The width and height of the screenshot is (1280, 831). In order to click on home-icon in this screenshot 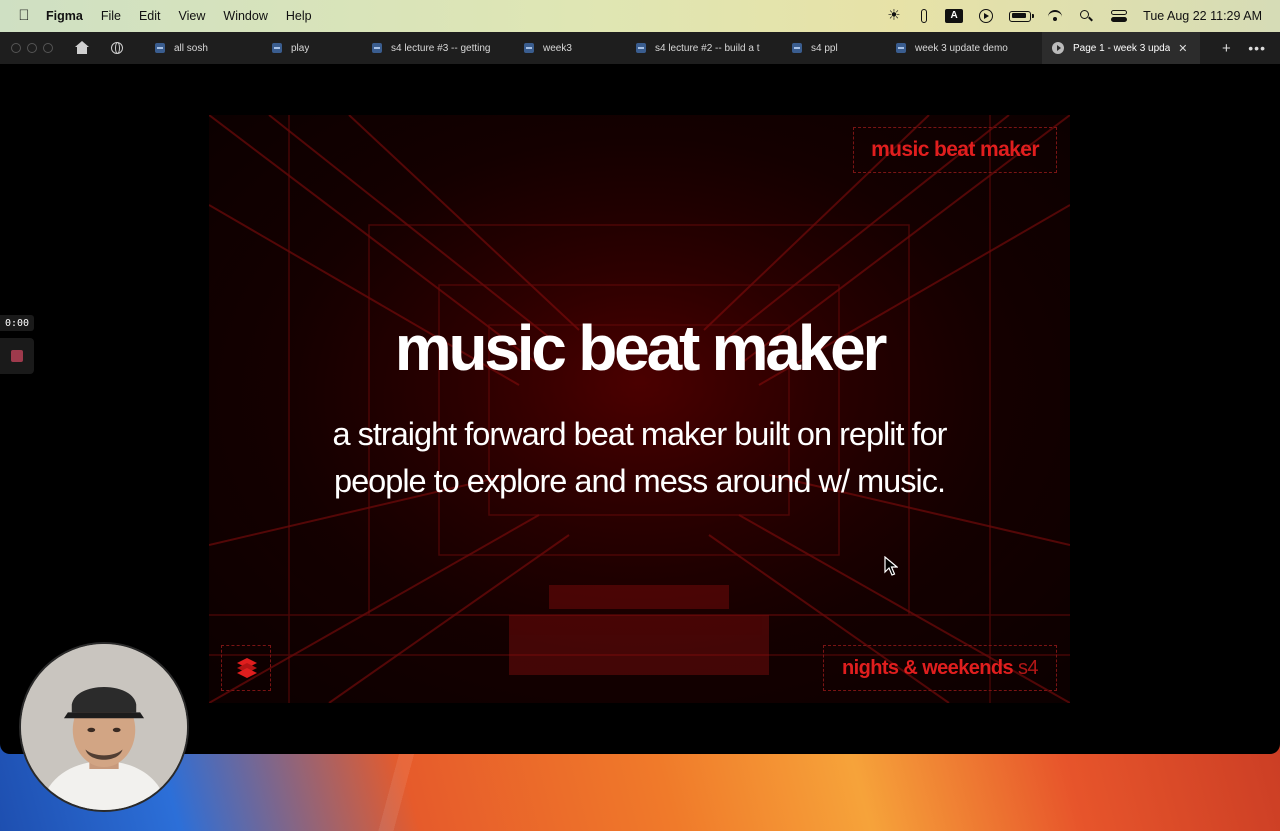, I will do `click(82, 48)`.